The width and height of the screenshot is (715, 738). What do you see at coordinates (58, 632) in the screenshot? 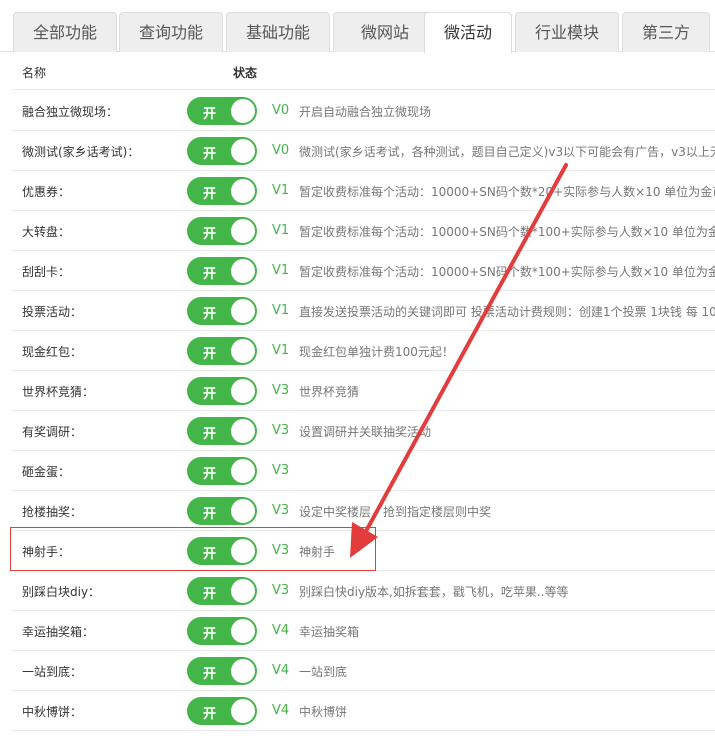
I see `activity-name: 幸运抽奖箱：` at bounding box center [58, 632].